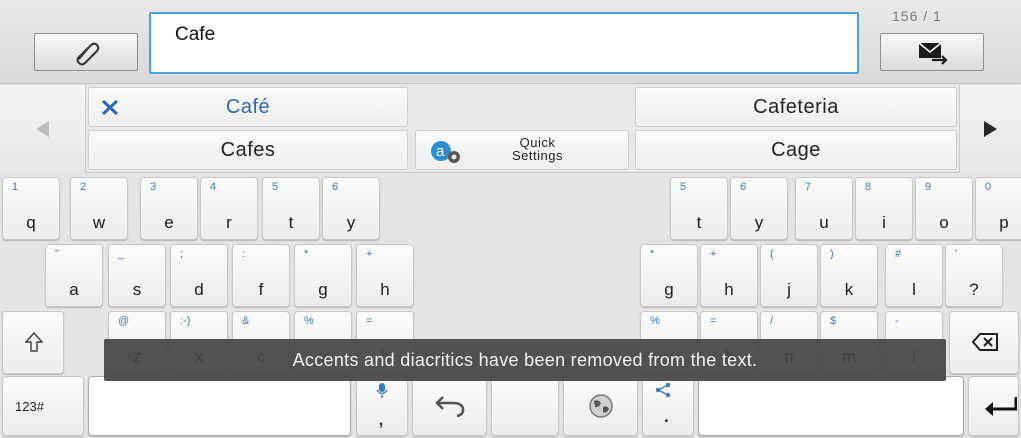 The height and width of the screenshot is (438, 1021). What do you see at coordinates (169, 222) in the screenshot?
I see `key-primary-label: e` at bounding box center [169, 222].